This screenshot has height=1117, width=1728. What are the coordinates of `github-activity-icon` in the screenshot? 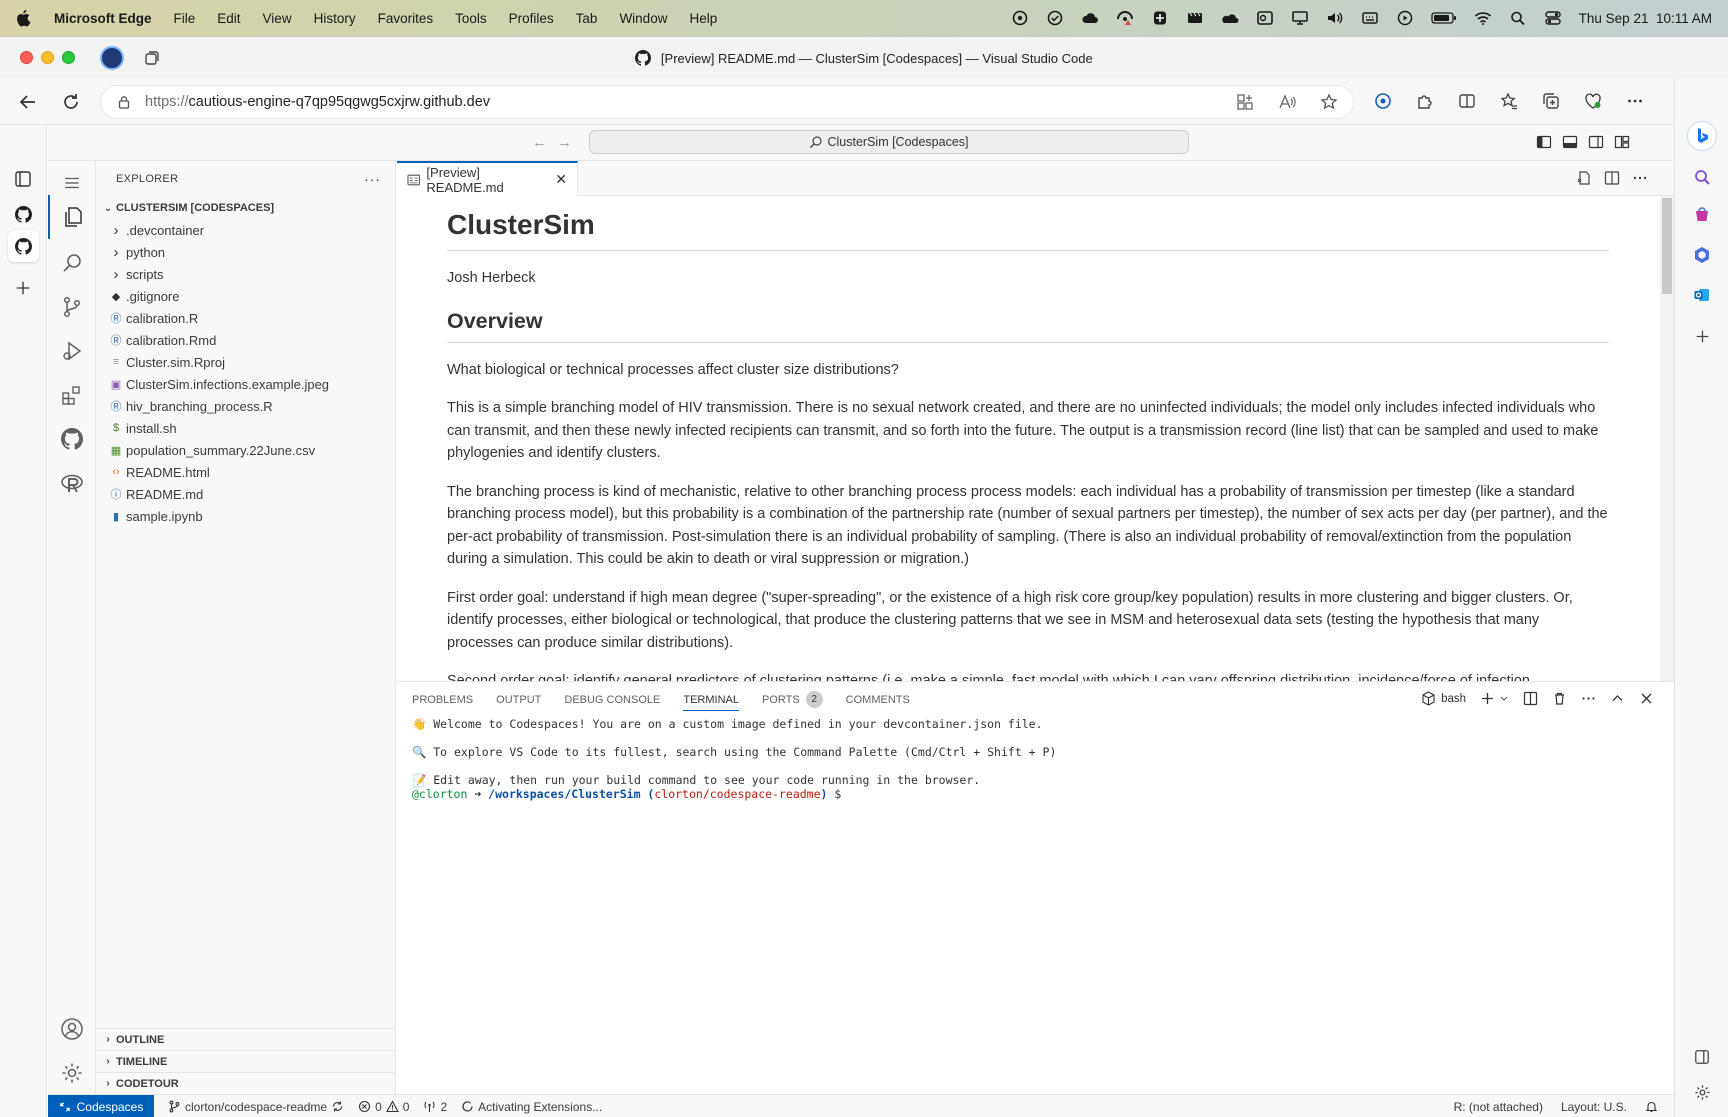 It's located at (72, 439).